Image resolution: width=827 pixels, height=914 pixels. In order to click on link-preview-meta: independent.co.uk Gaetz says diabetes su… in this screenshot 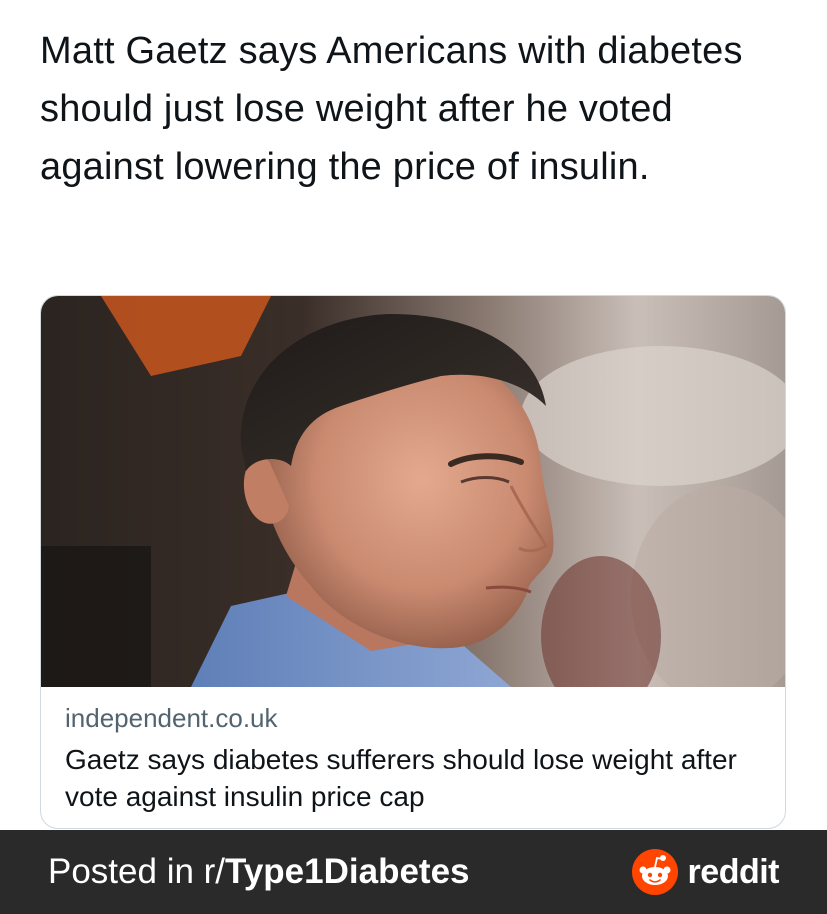, I will do `click(415, 758)`.